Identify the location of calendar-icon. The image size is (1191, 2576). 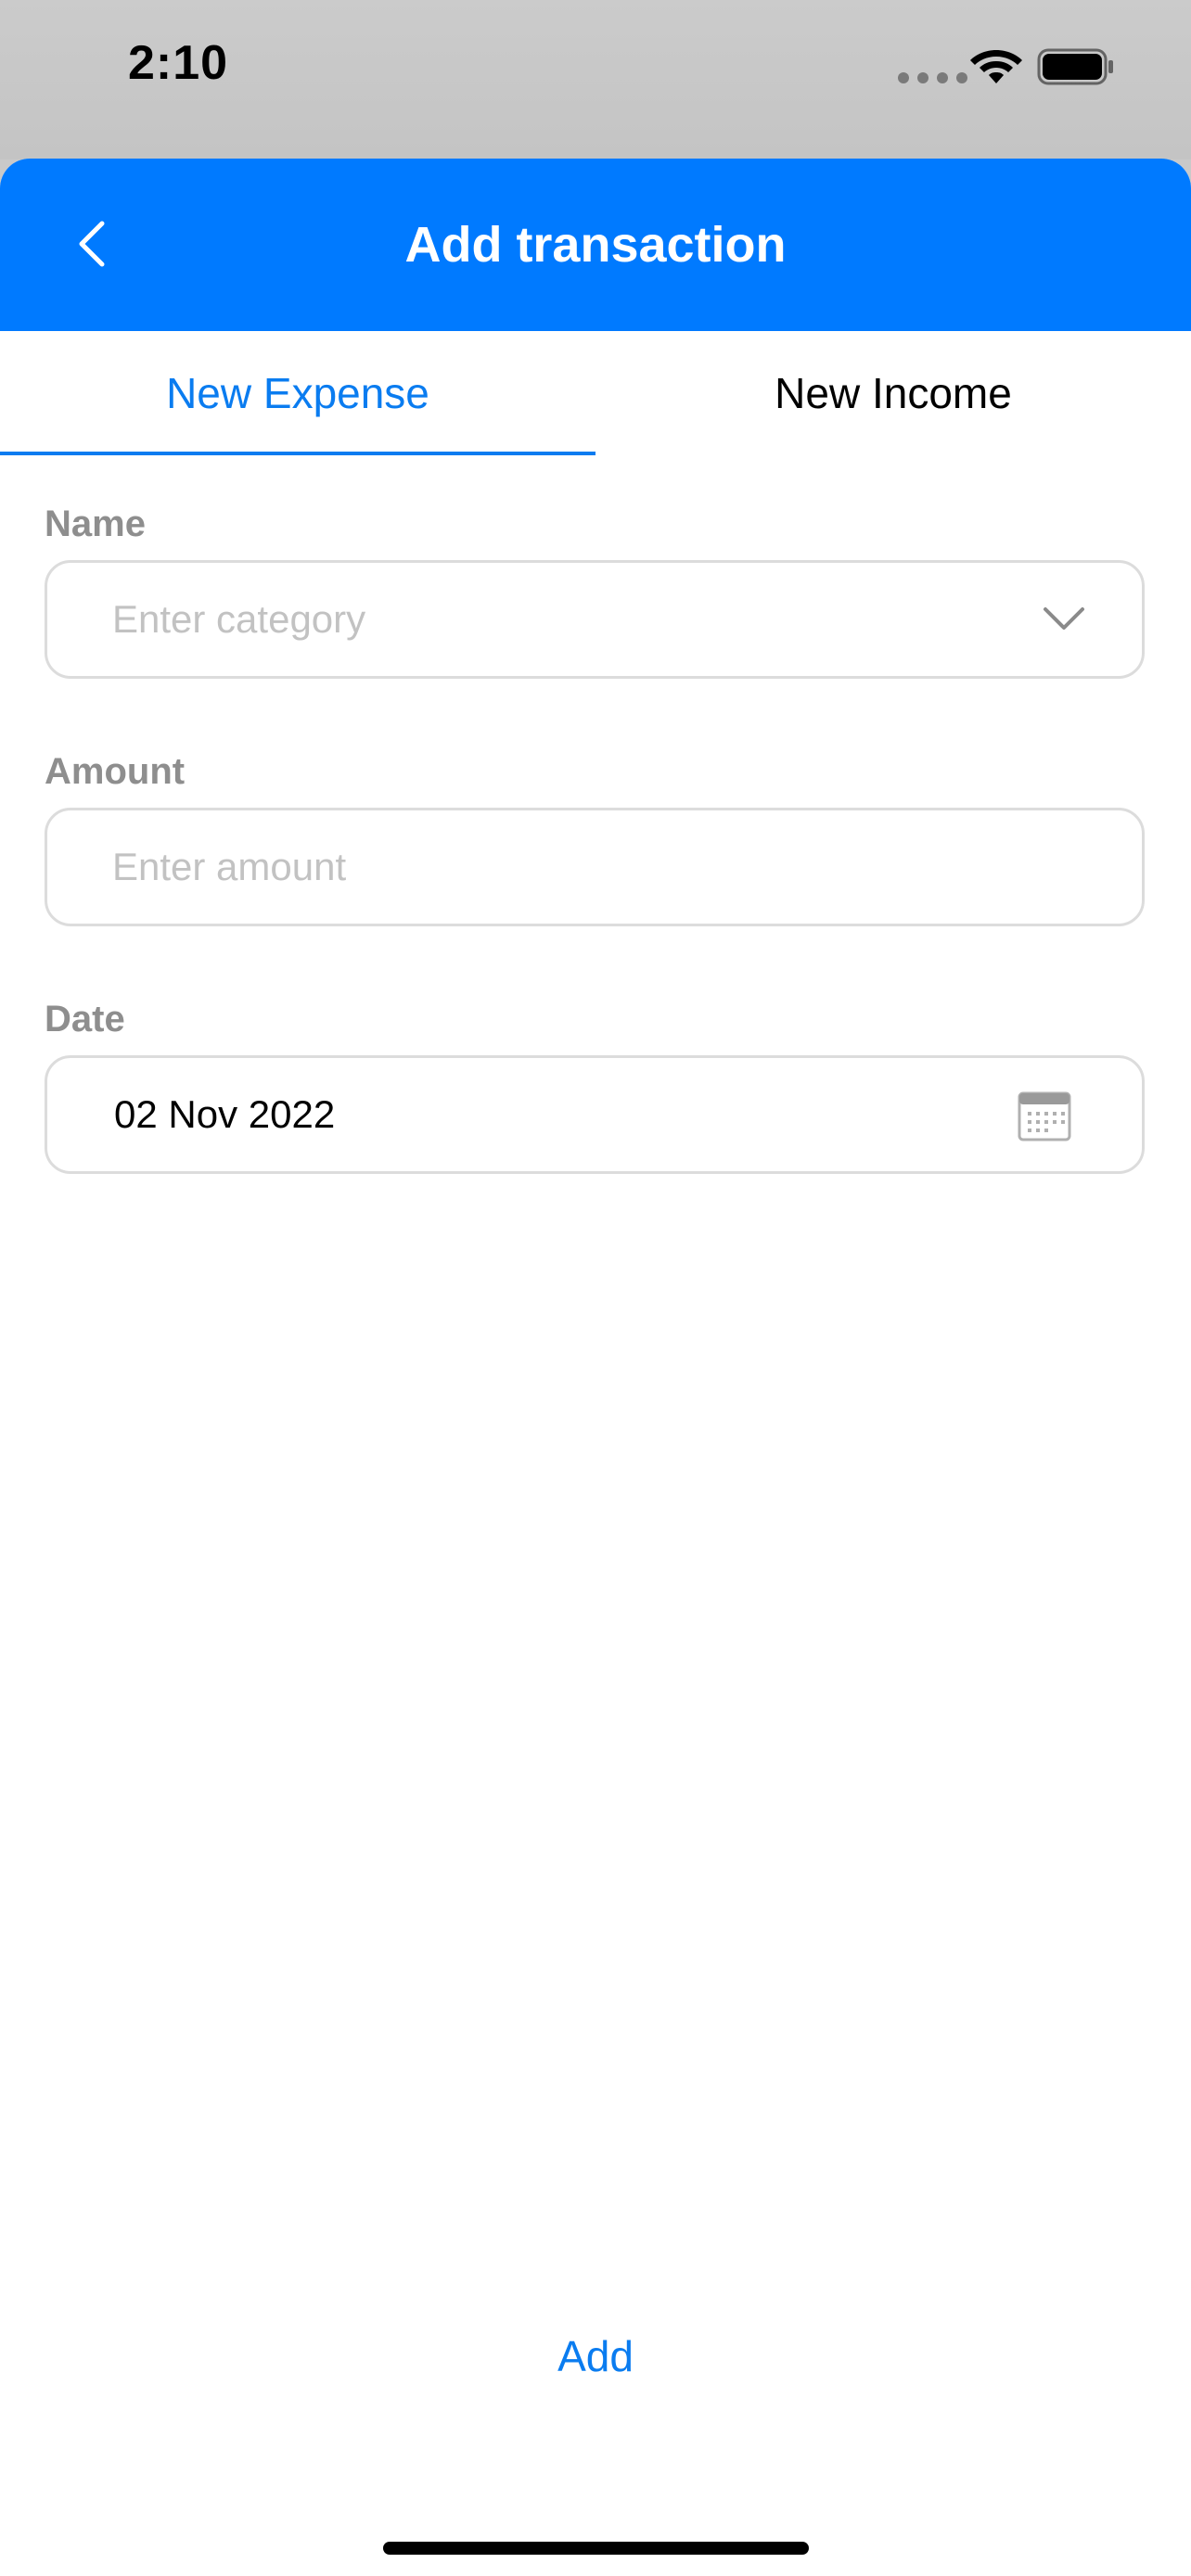
(1044, 1116).